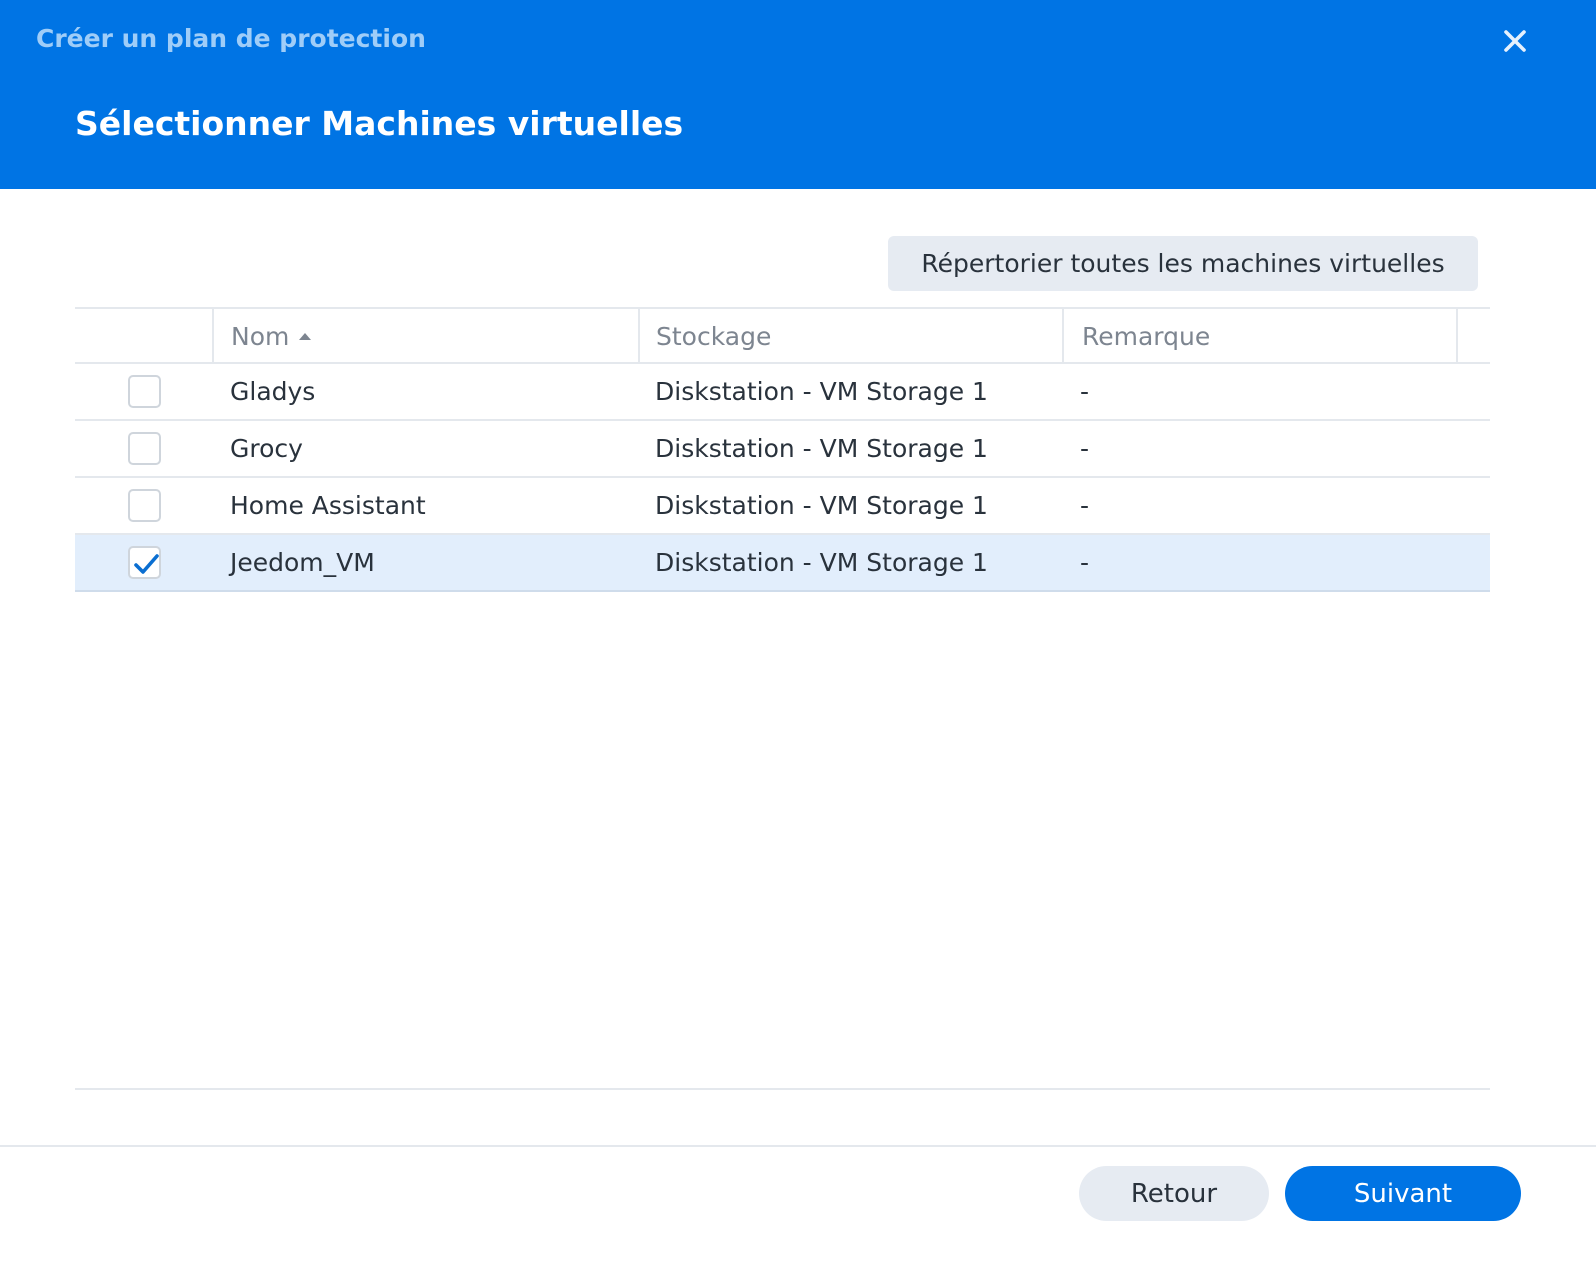 The image size is (1596, 1262). I want to click on cell-name: Jeedom_VM, so click(302, 562).